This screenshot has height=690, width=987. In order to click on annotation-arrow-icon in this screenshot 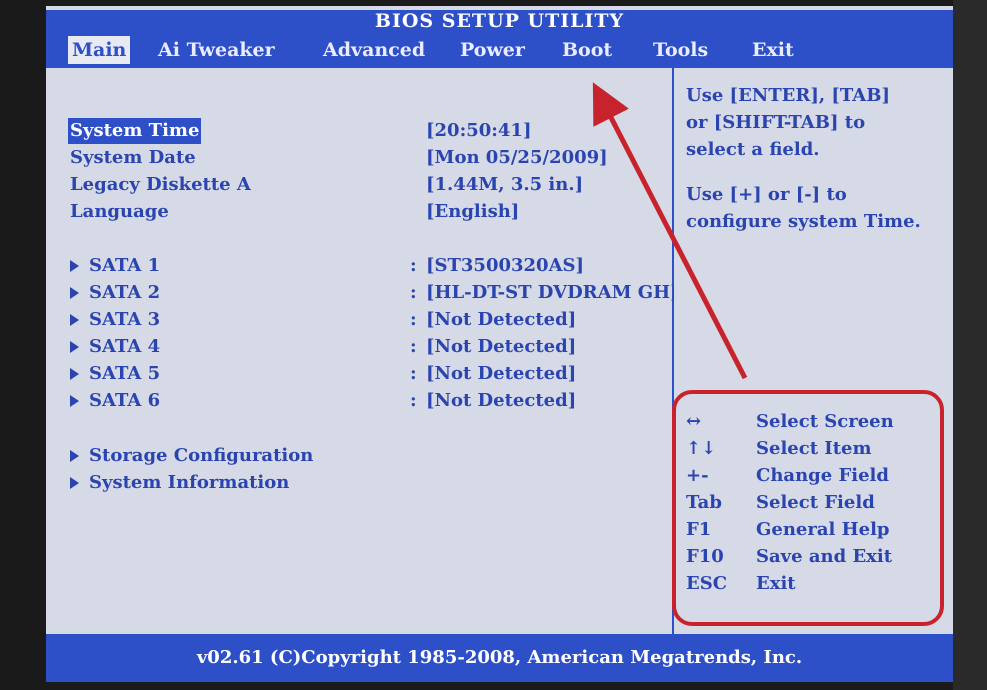, I will do `click(670, 231)`.